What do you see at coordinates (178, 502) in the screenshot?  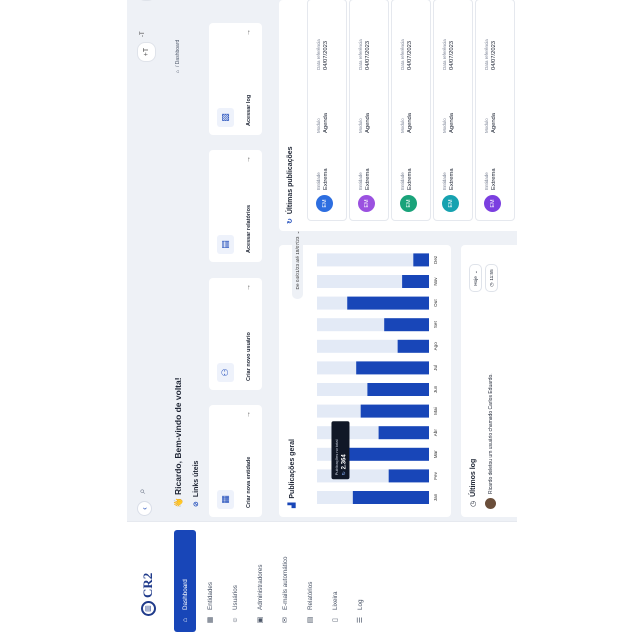 I see `wave-icon: 👋` at bounding box center [178, 502].